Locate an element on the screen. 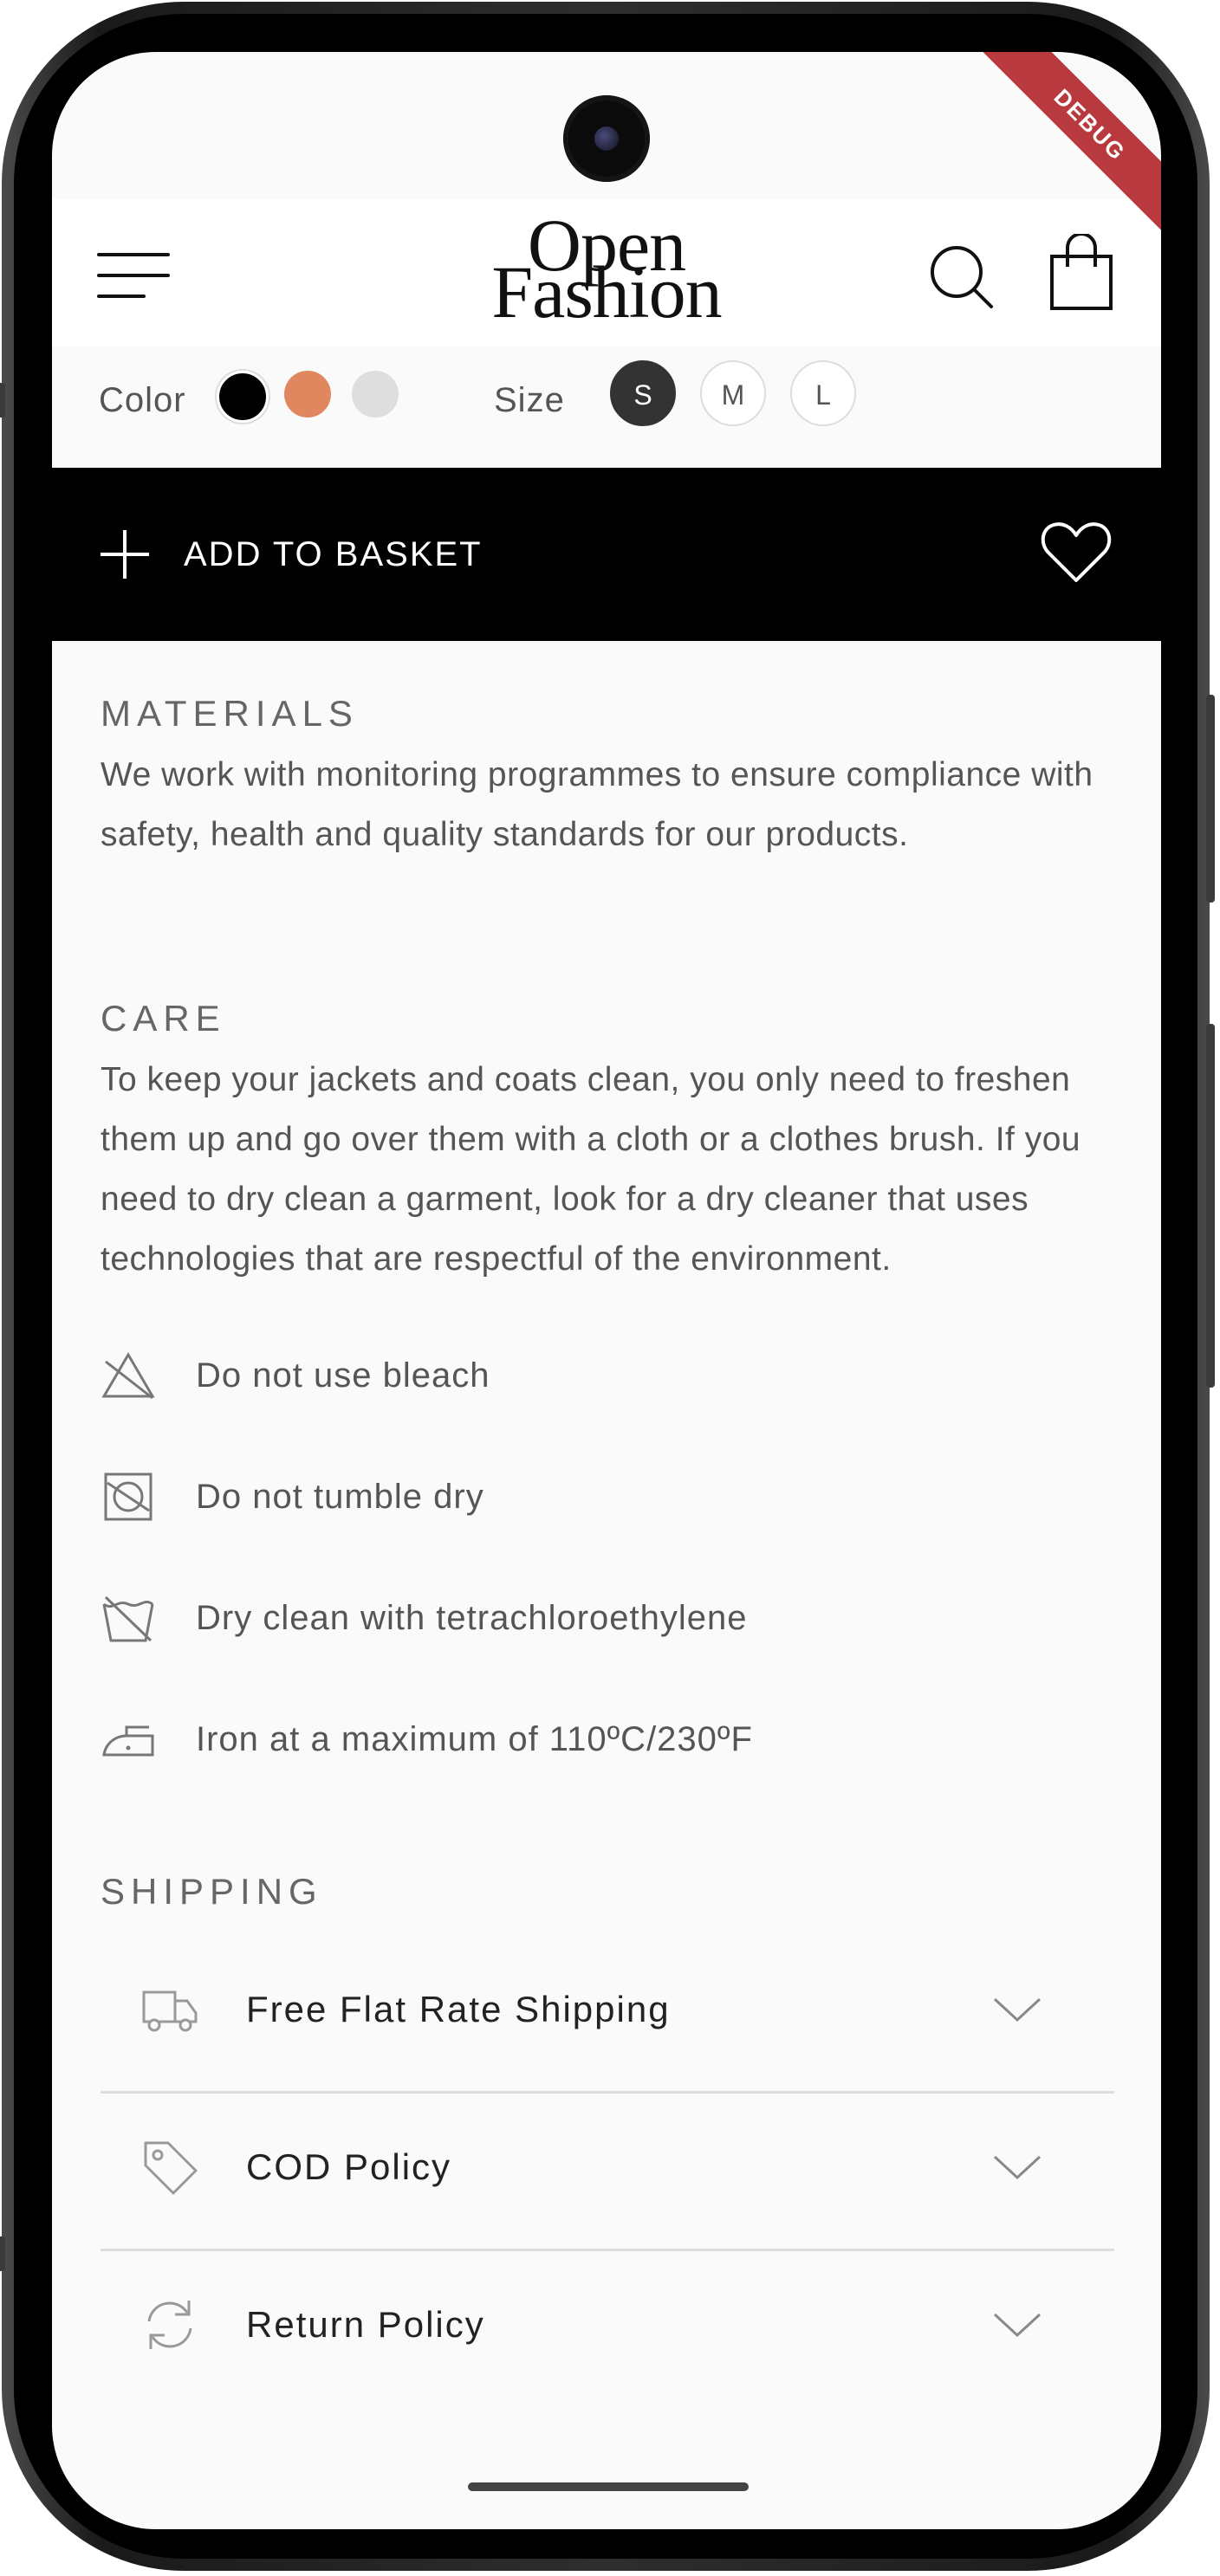 The height and width of the screenshot is (2576, 1220). shopping-bag-icon is located at coordinates (1081, 271).